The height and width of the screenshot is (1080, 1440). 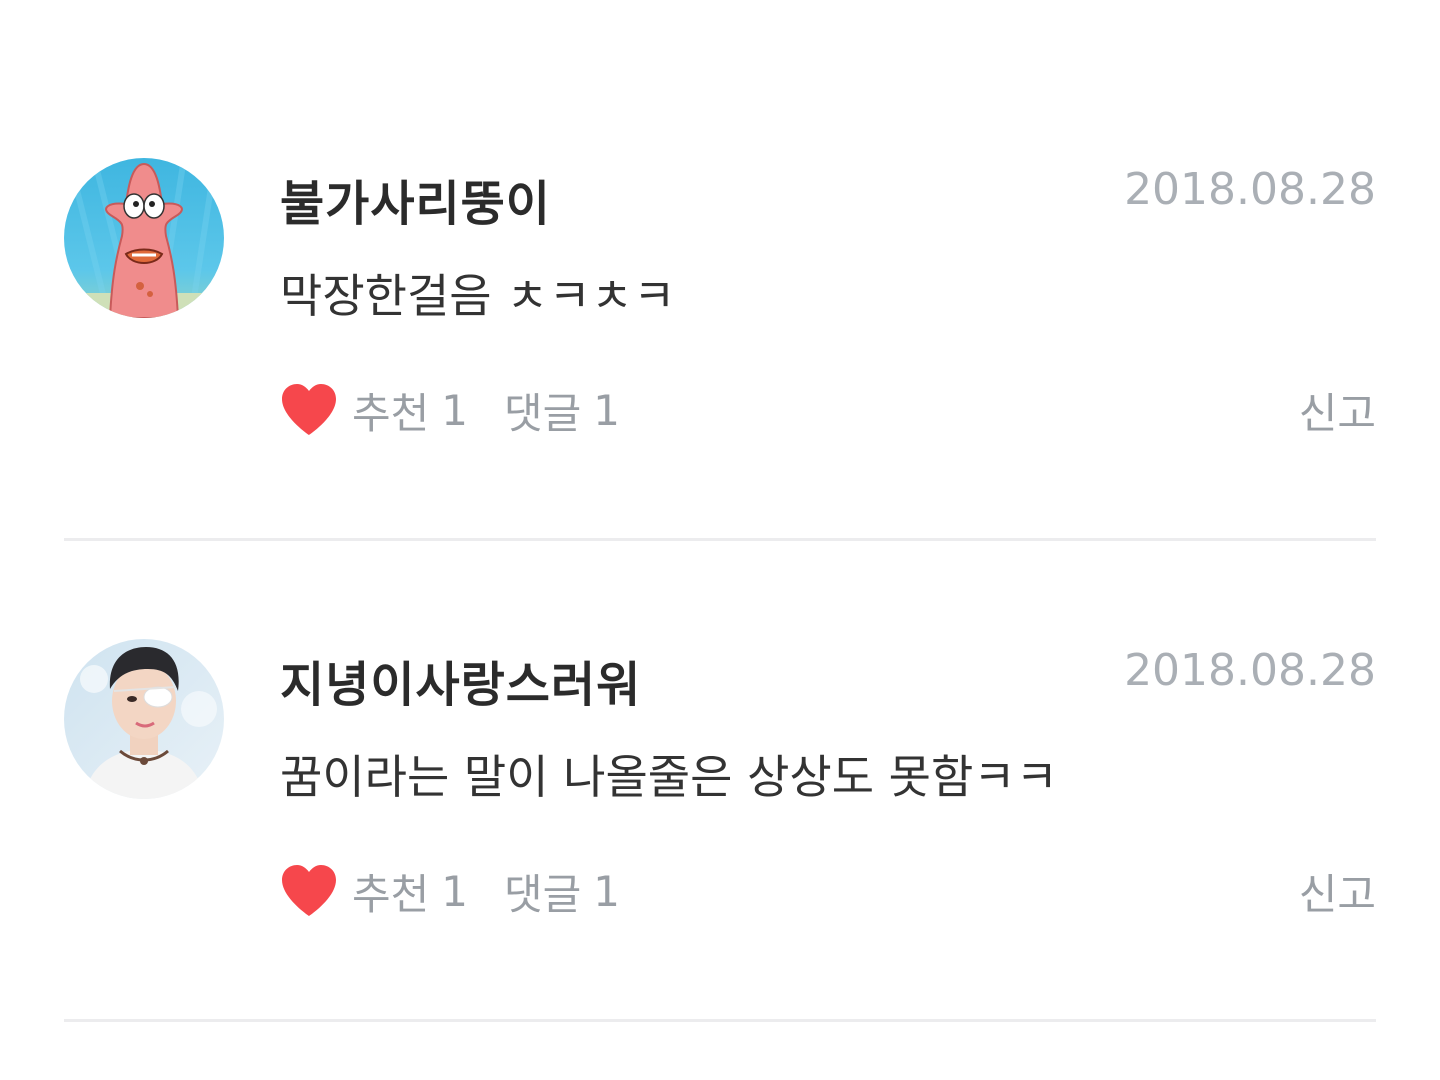 I want to click on user-nickname: 불가사리뚱이, so click(x=415, y=199).